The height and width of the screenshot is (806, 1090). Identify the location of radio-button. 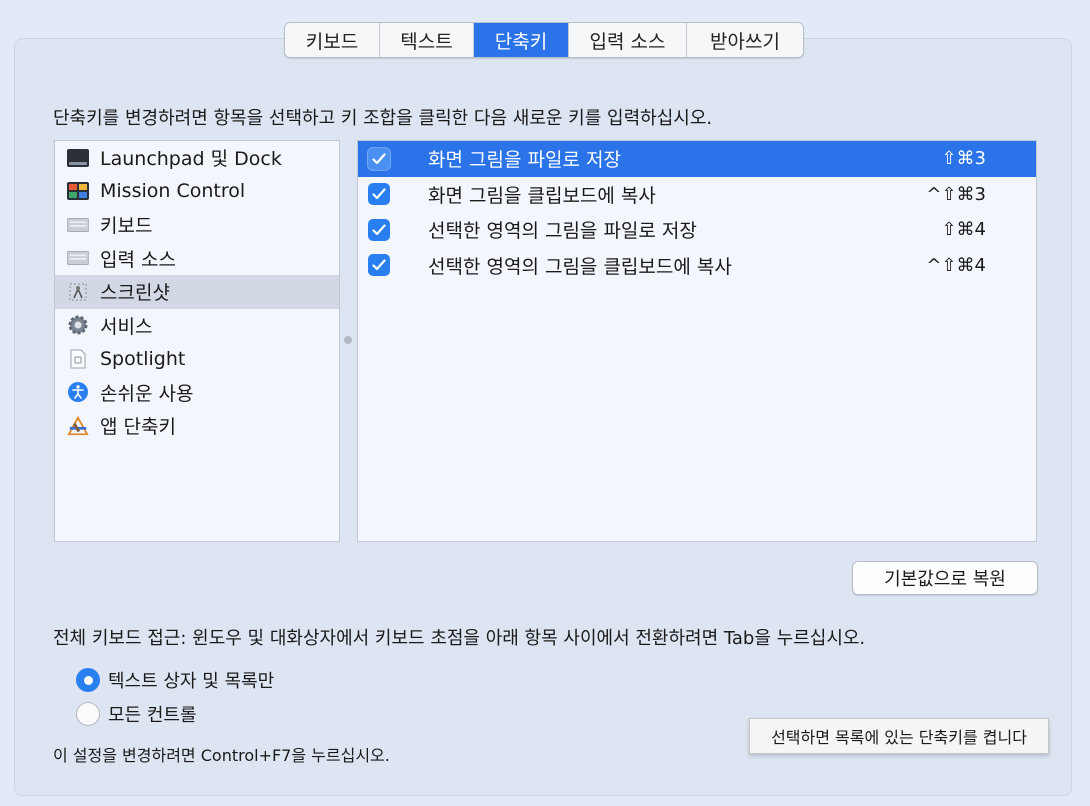
(88, 714).